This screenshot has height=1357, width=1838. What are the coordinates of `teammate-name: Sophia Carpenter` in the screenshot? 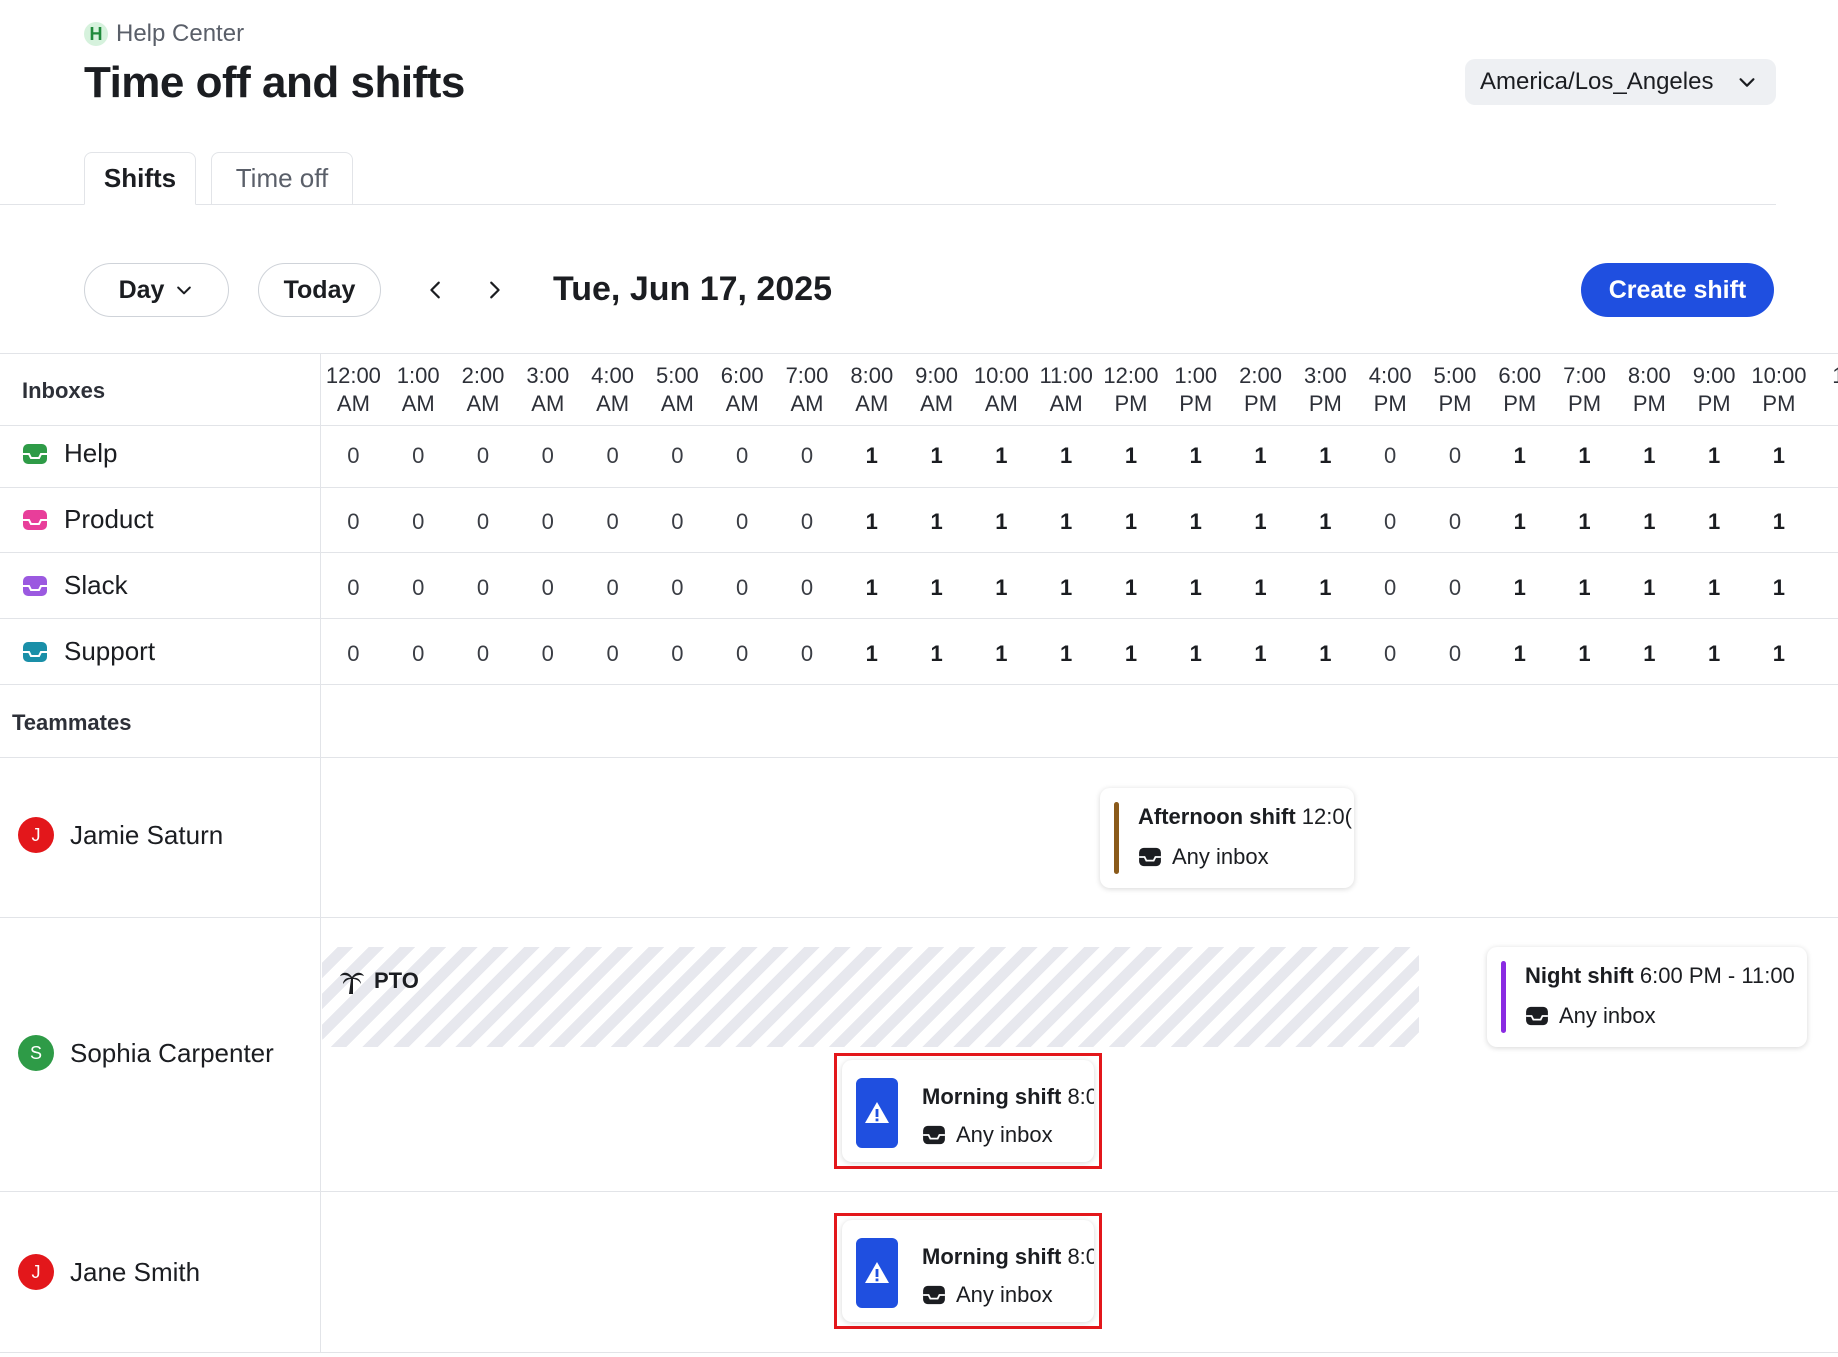 It's located at (172, 1052).